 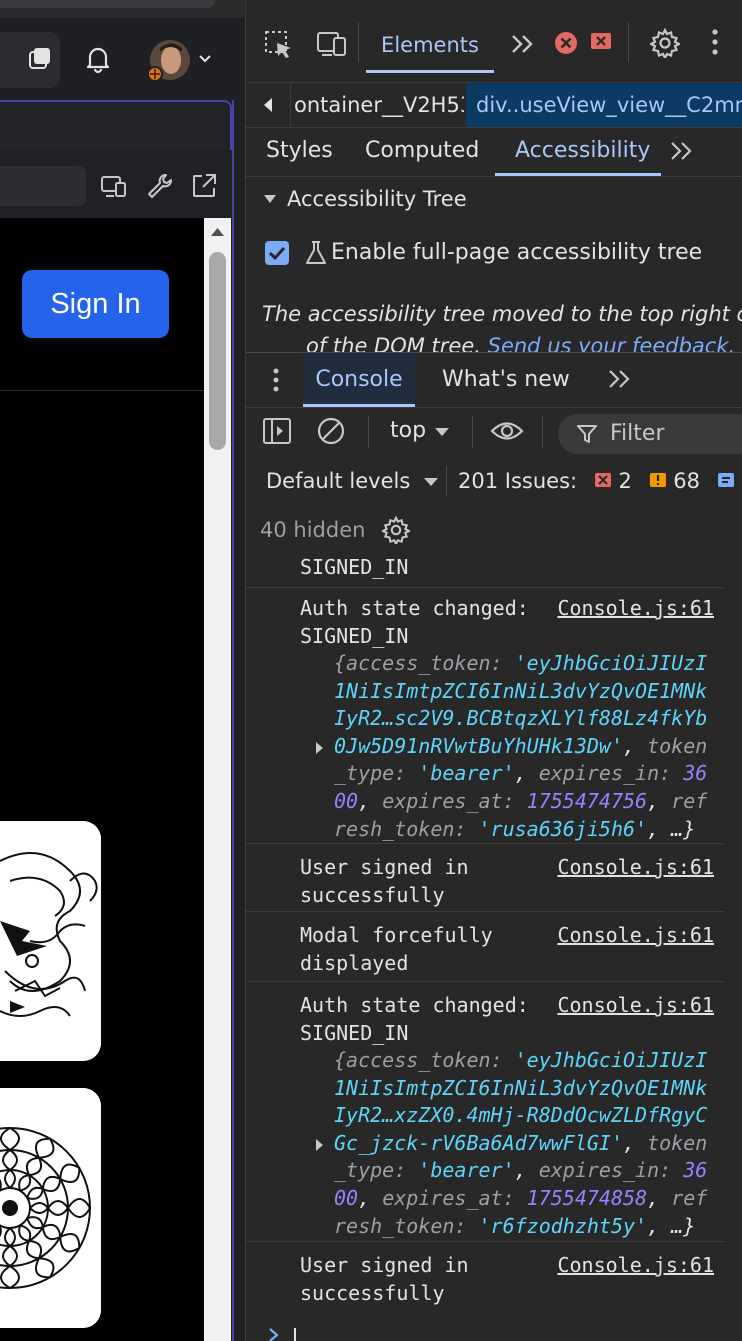 I want to click on drawer-tabs: Console What's new, so click(x=494, y=380).